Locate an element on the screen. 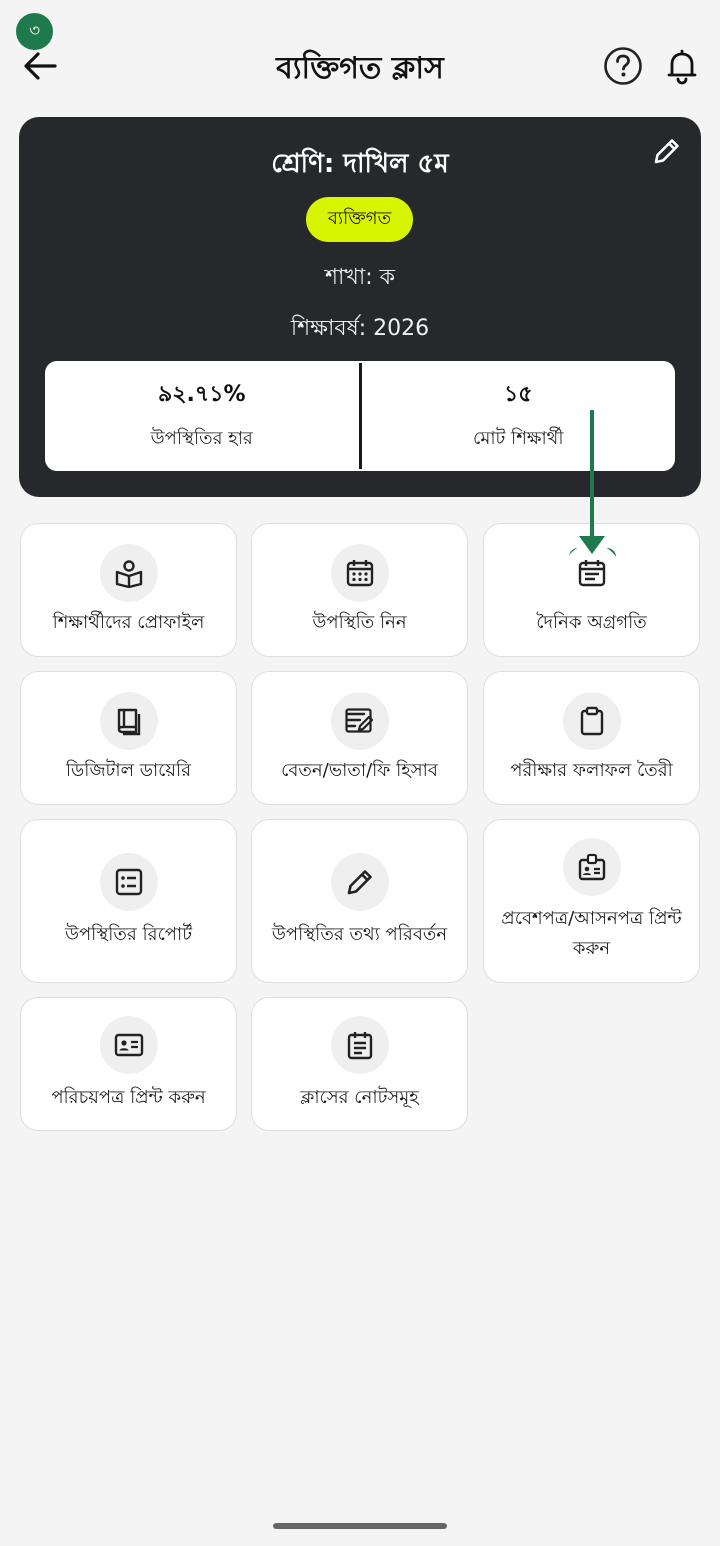 This screenshot has height=1546, width=720. section-label: শাখা: ক is located at coordinates (360, 277).